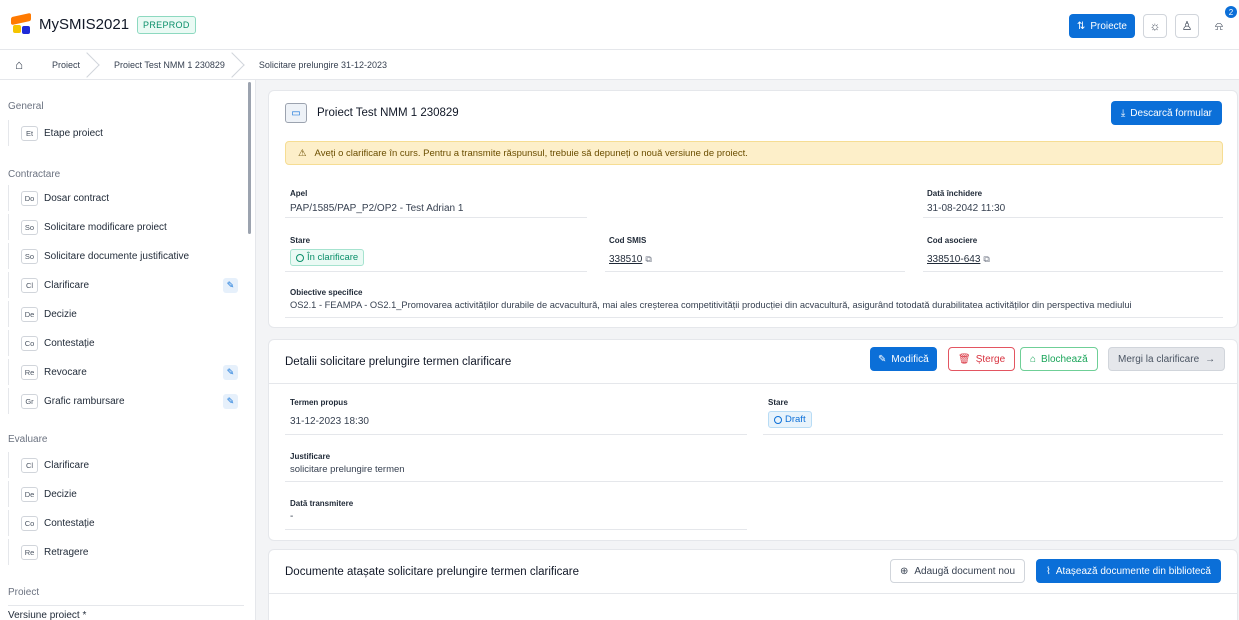 The height and width of the screenshot is (620, 1239). What do you see at coordinates (625, 259) in the screenshot?
I see `cod-smis-link: 338510` at bounding box center [625, 259].